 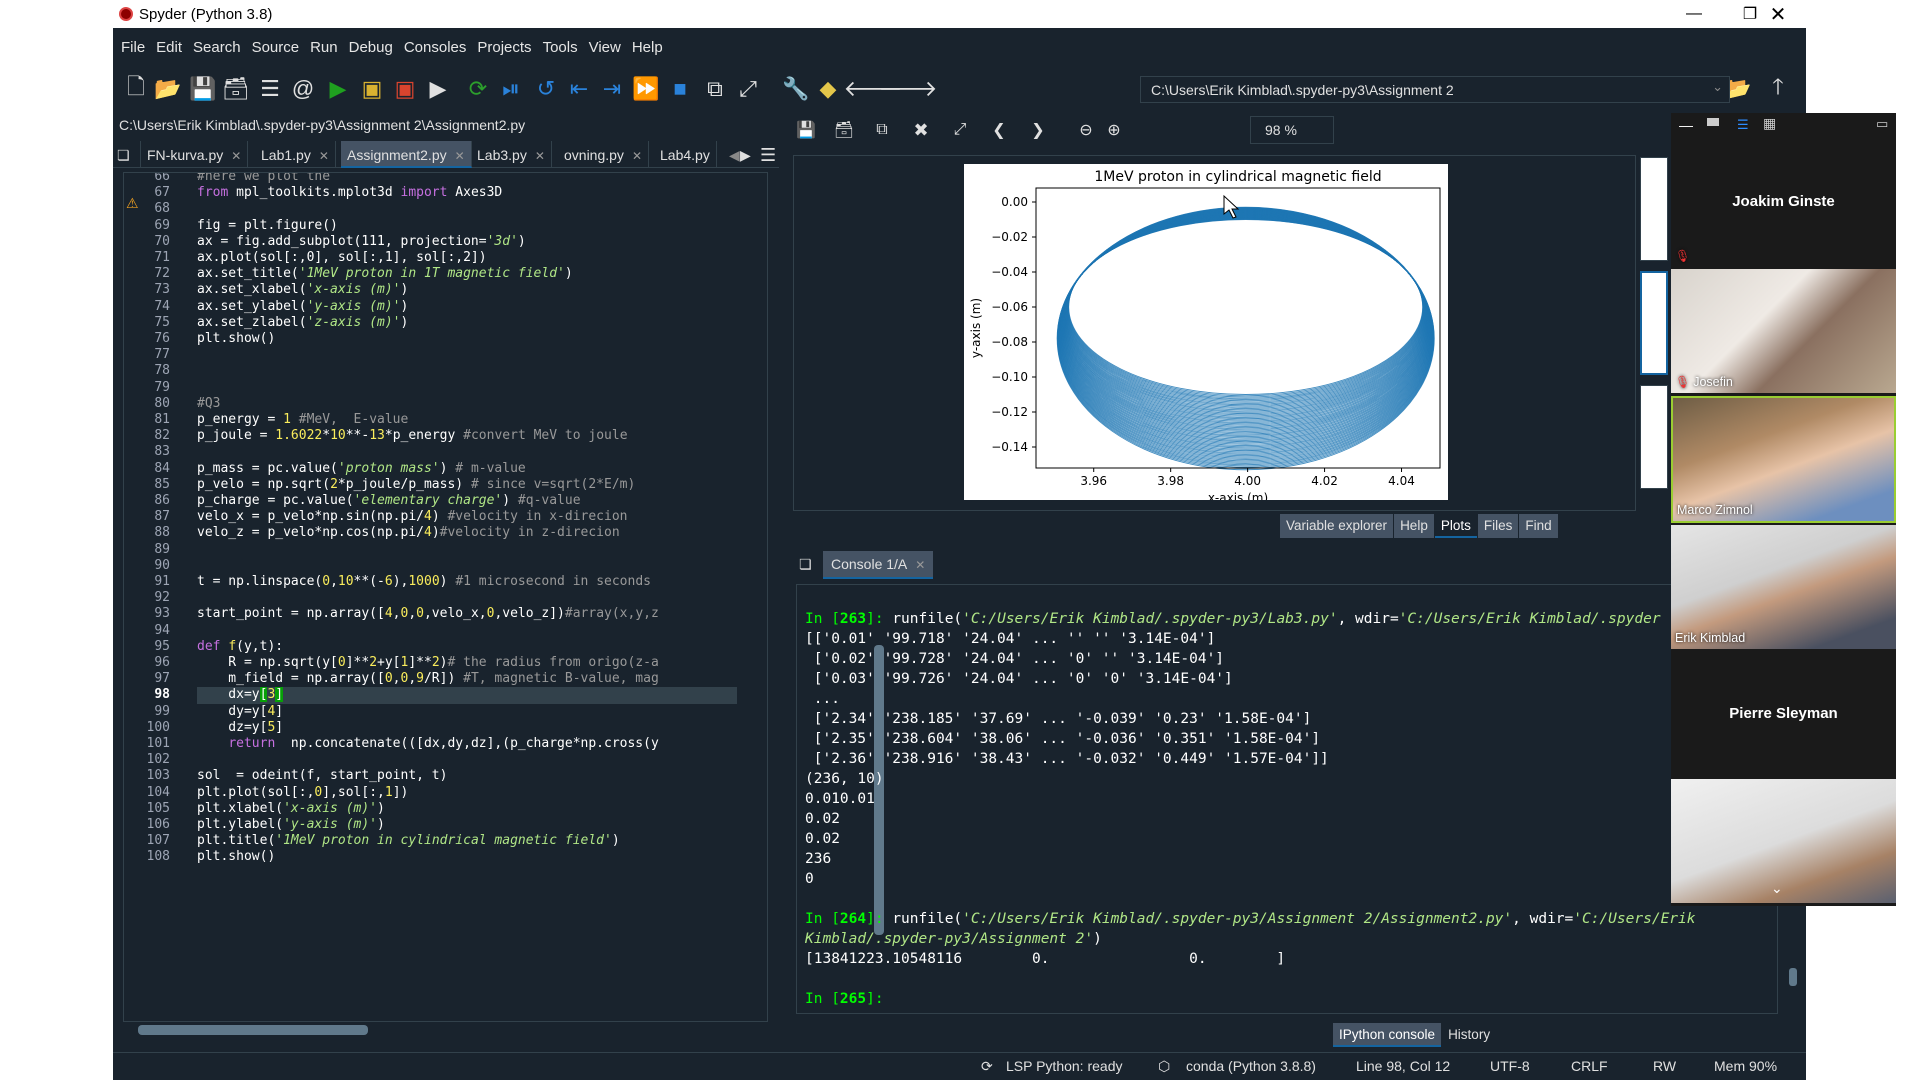 What do you see at coordinates (1713, 122) in the screenshot?
I see `thumbnail-view-icon` at bounding box center [1713, 122].